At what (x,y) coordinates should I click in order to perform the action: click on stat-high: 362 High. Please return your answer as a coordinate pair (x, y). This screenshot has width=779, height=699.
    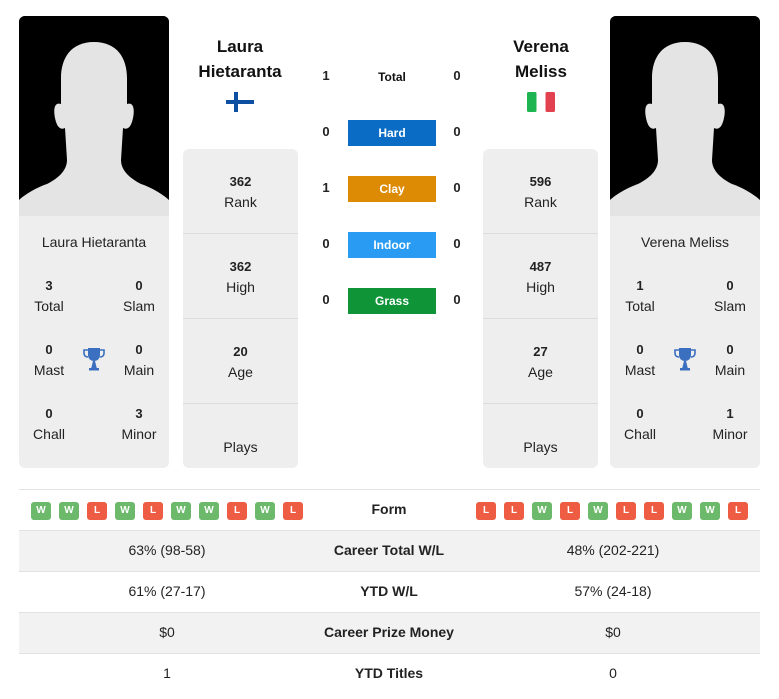
    Looking at the image, I should click on (240, 276).